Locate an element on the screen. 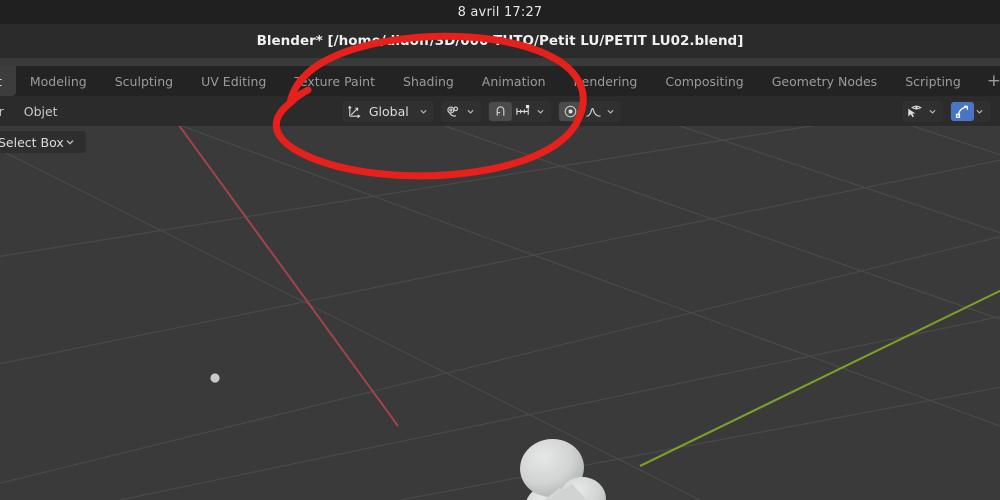  snap-magnet-toggle-icon is located at coordinates (500, 111).